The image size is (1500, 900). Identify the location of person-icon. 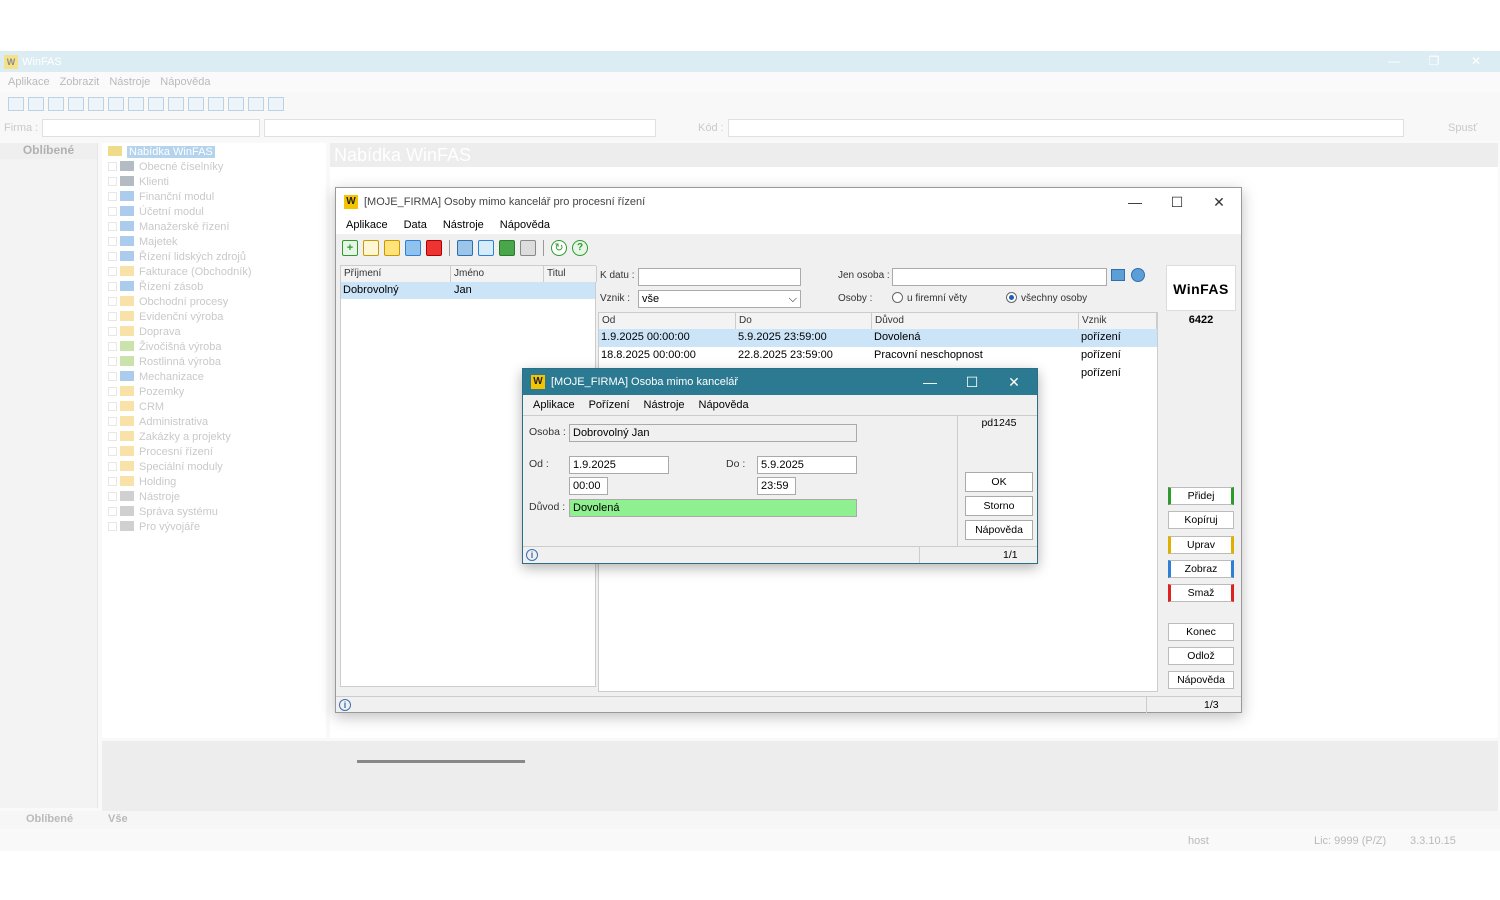
(1138, 275).